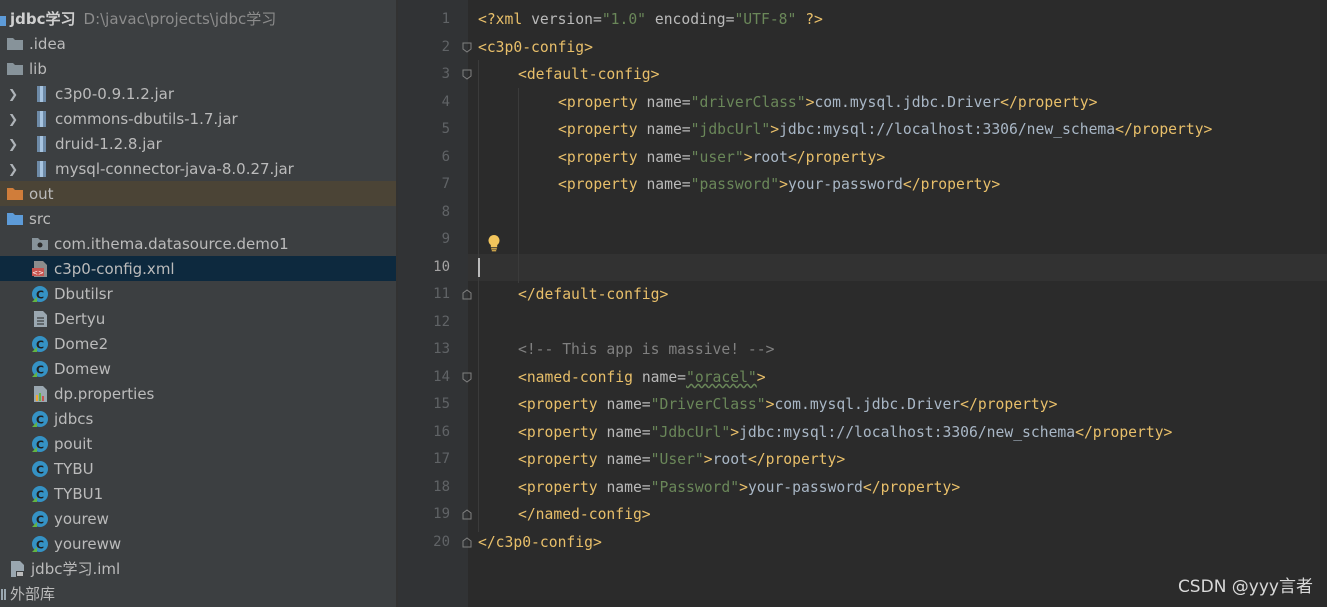  I want to click on tree-item-class: C youreww, so click(198, 543).